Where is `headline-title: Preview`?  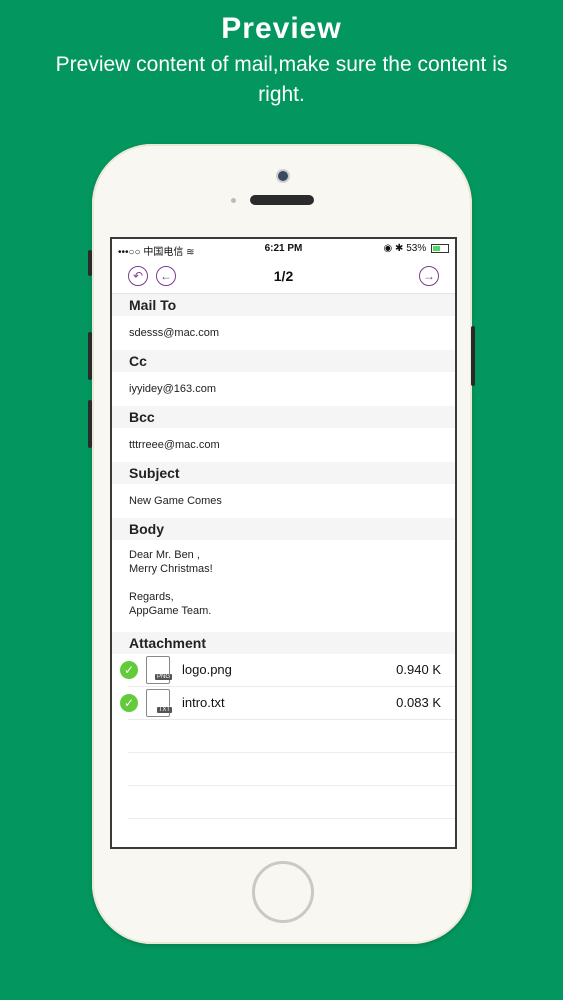 headline-title: Preview is located at coordinates (281, 28).